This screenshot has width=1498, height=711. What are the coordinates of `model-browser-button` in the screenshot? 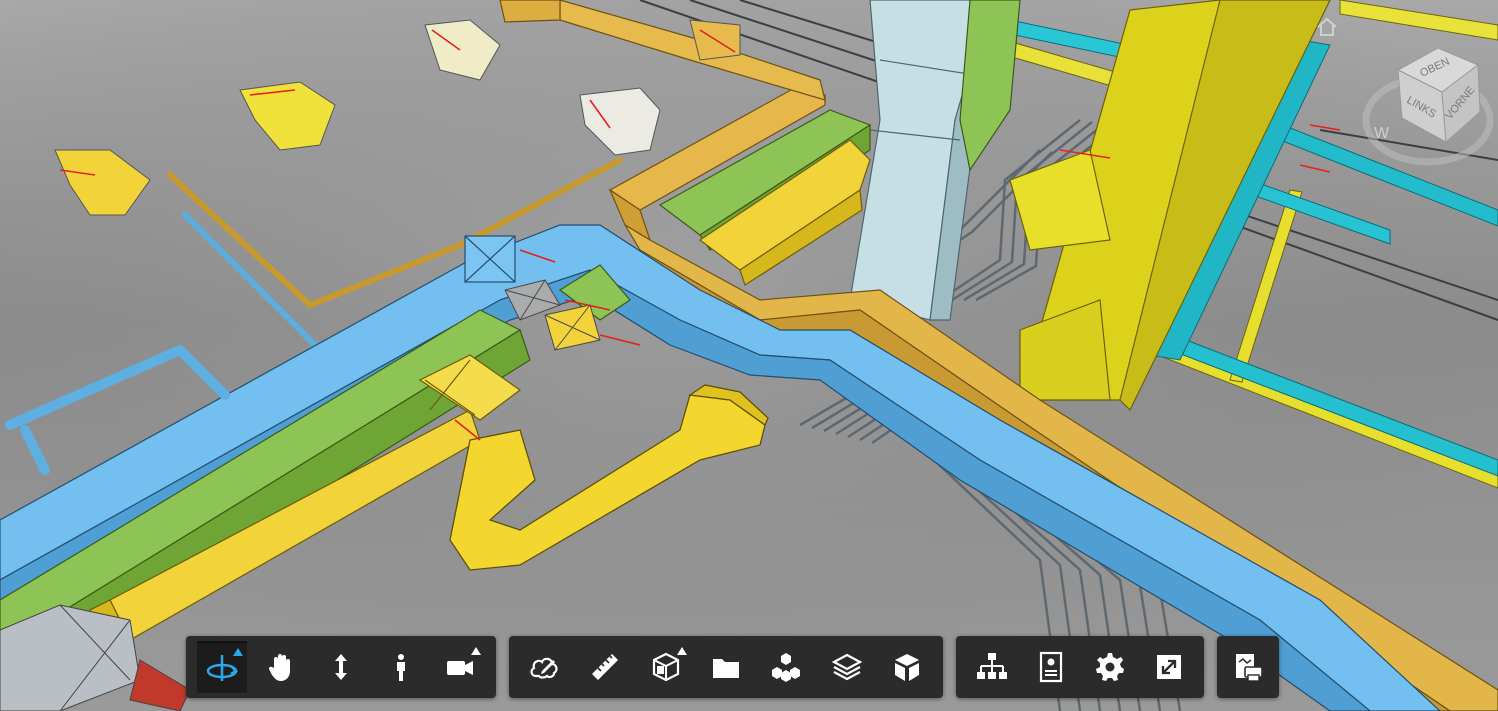 It's located at (786, 667).